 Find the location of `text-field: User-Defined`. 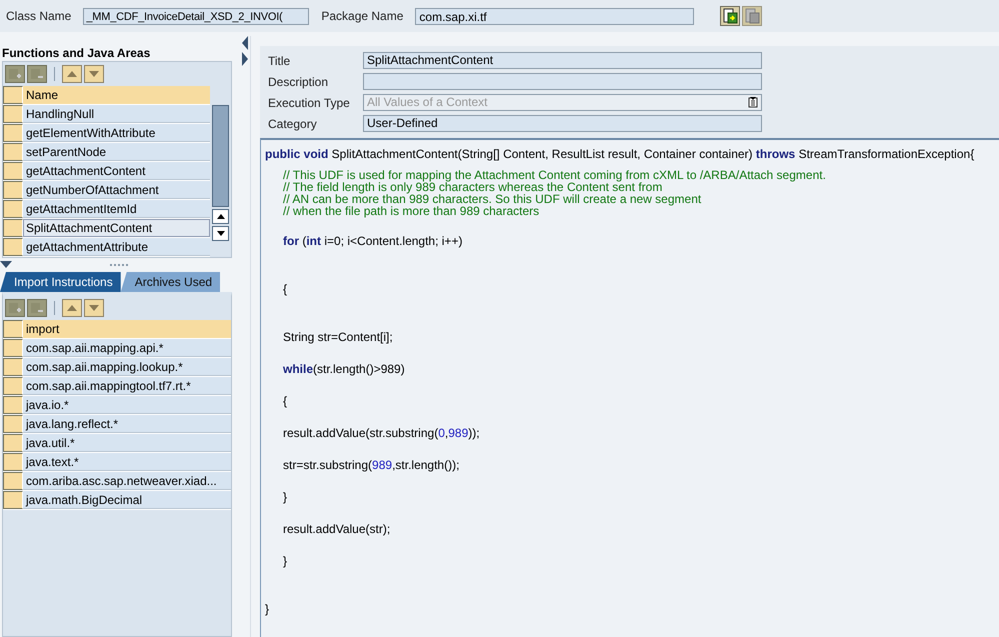

text-field: User-Defined is located at coordinates (562, 123).